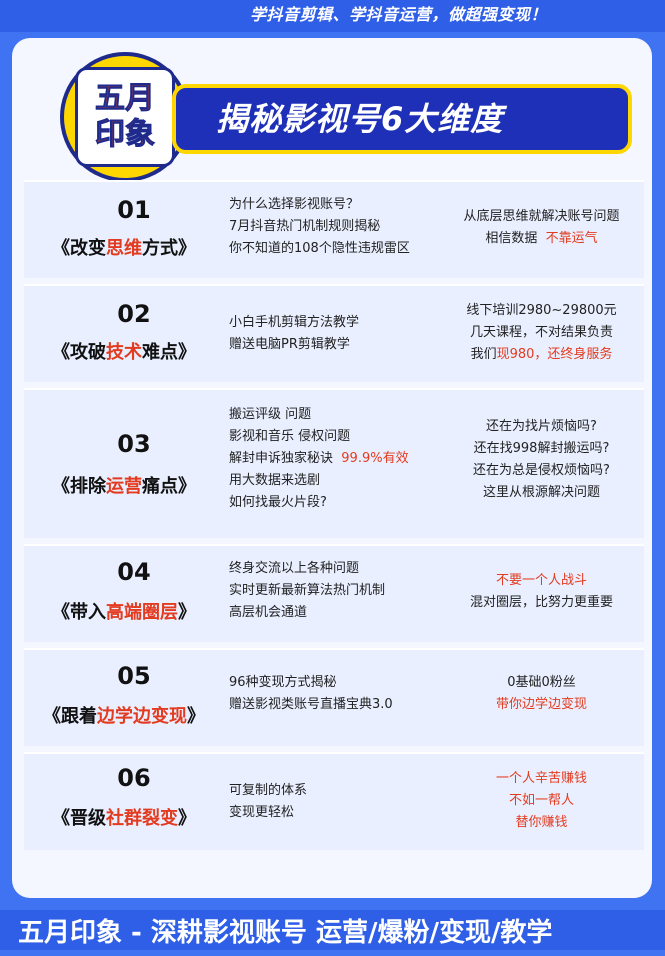 The height and width of the screenshot is (956, 665). What do you see at coordinates (344, 694) in the screenshot?
I see `row-details: 96种变现方式揭秘 赠送影视类账号直播宝典3.0` at bounding box center [344, 694].